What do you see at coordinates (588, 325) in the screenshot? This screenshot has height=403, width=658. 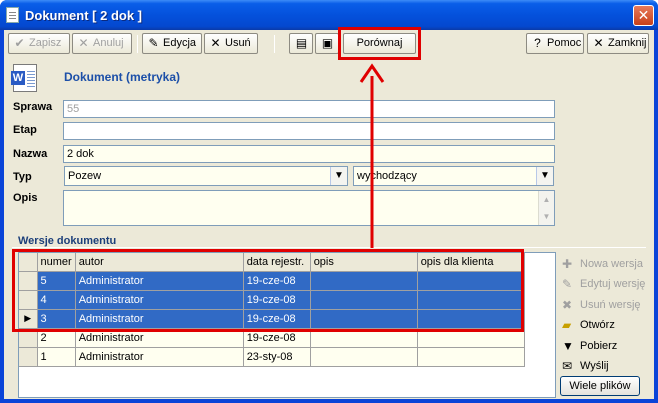 I see `open-button: ▰ Otwórz` at bounding box center [588, 325].